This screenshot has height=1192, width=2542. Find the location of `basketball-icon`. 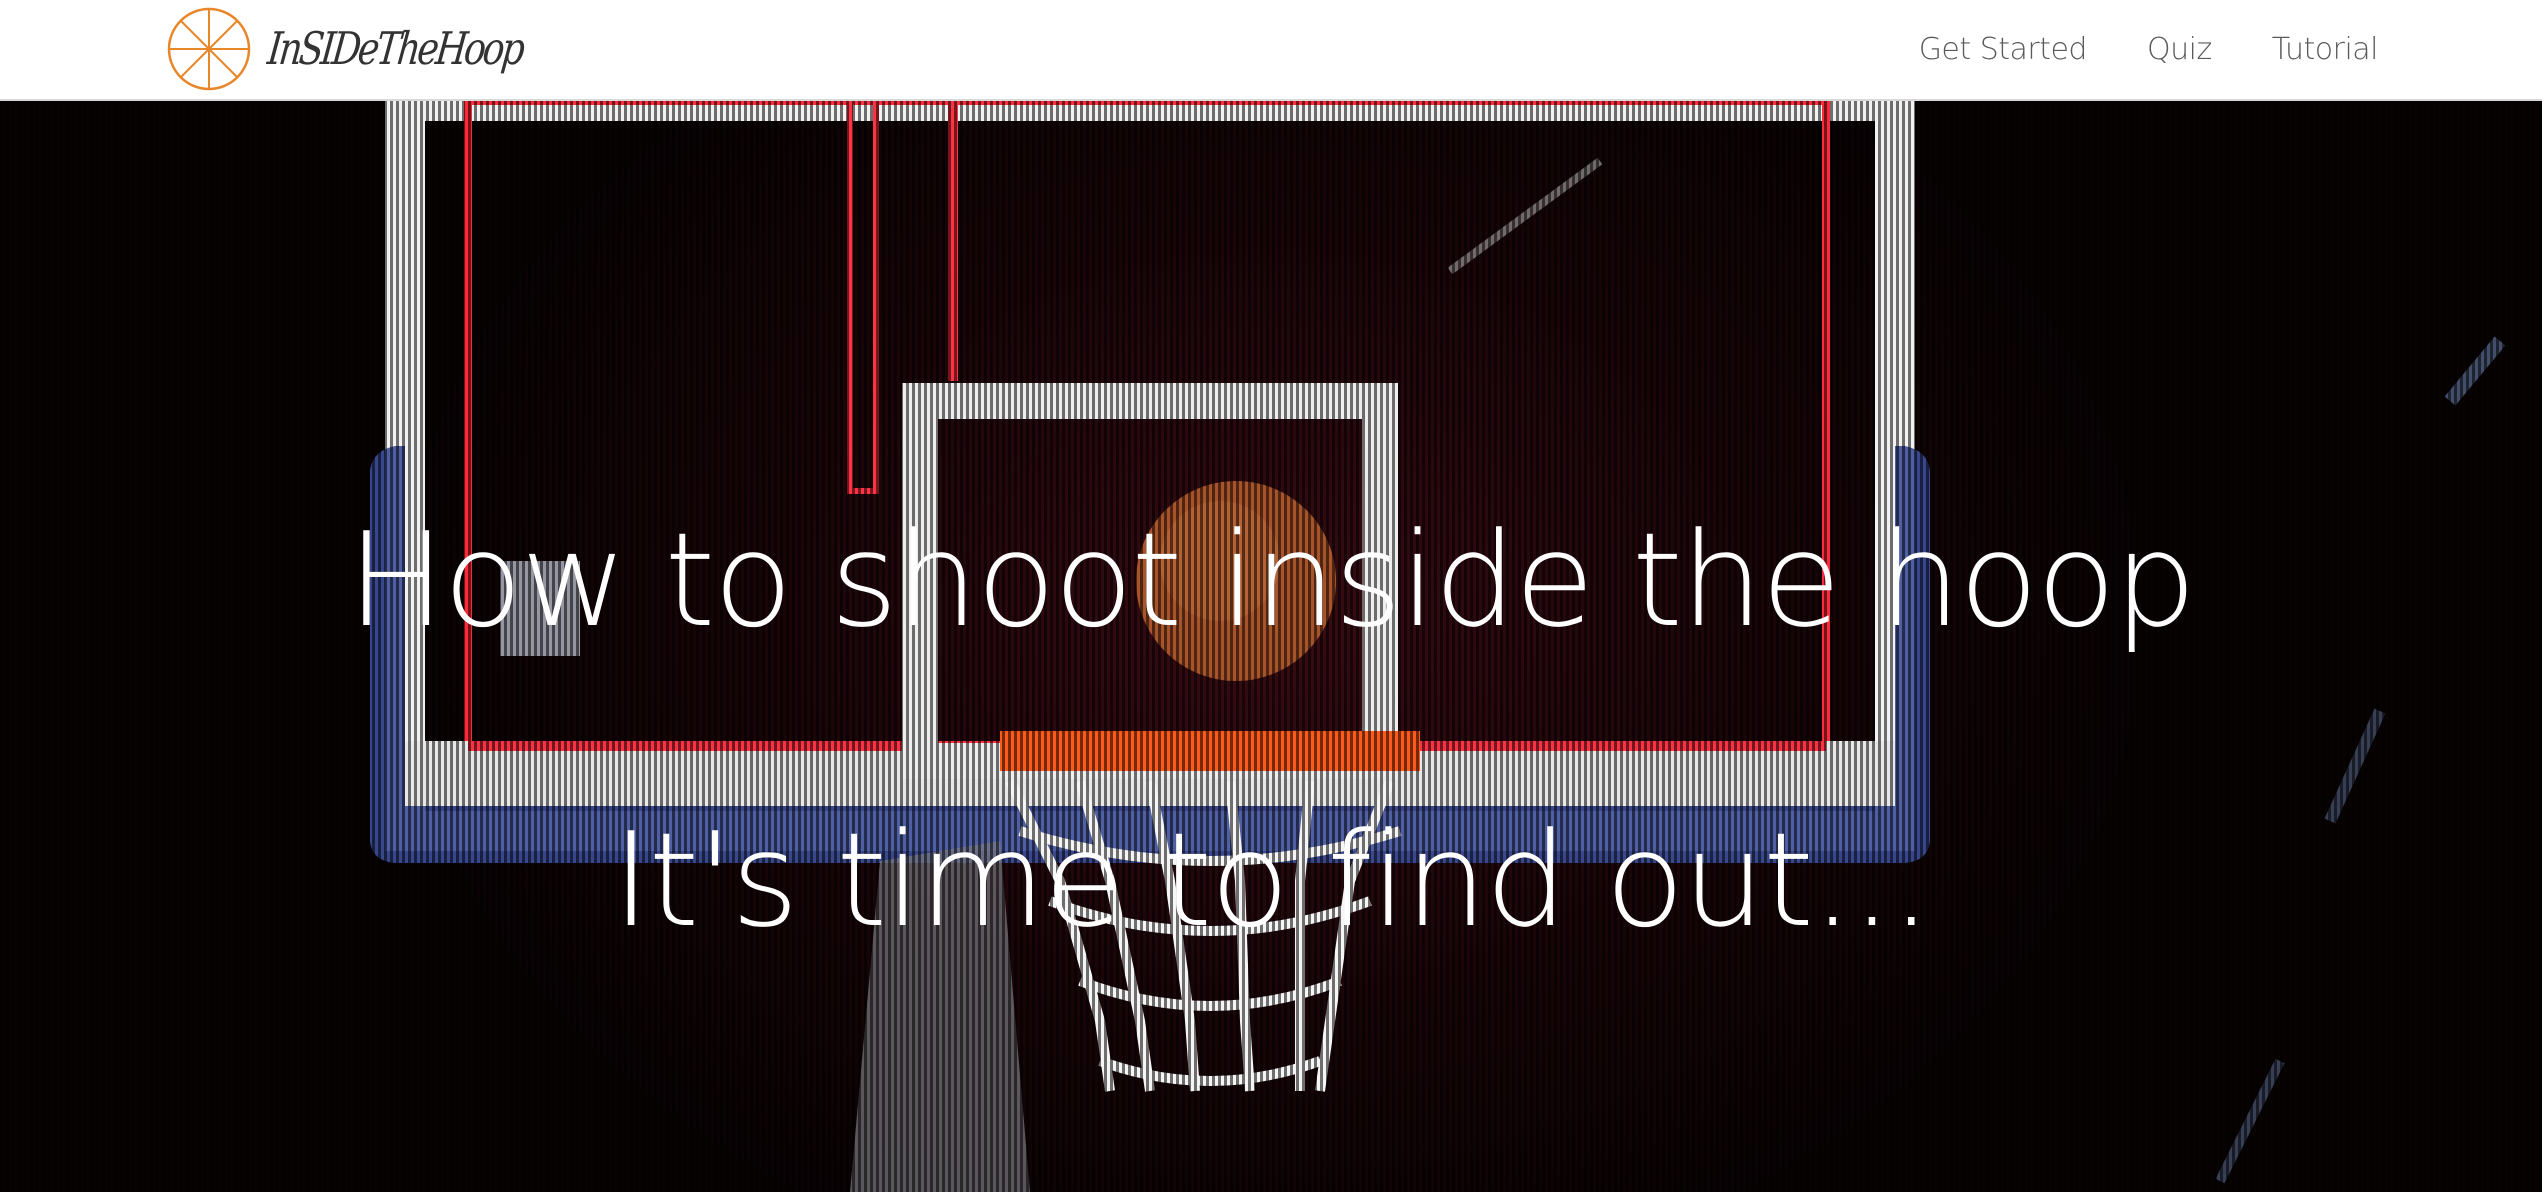

basketball-icon is located at coordinates (209, 49).